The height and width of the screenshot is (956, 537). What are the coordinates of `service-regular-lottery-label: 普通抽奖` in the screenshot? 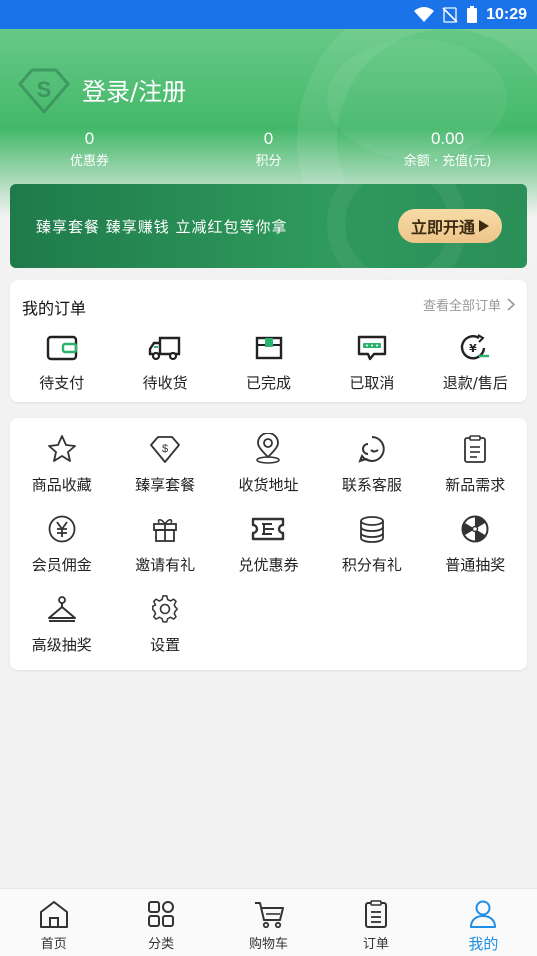 It's located at (475, 565).